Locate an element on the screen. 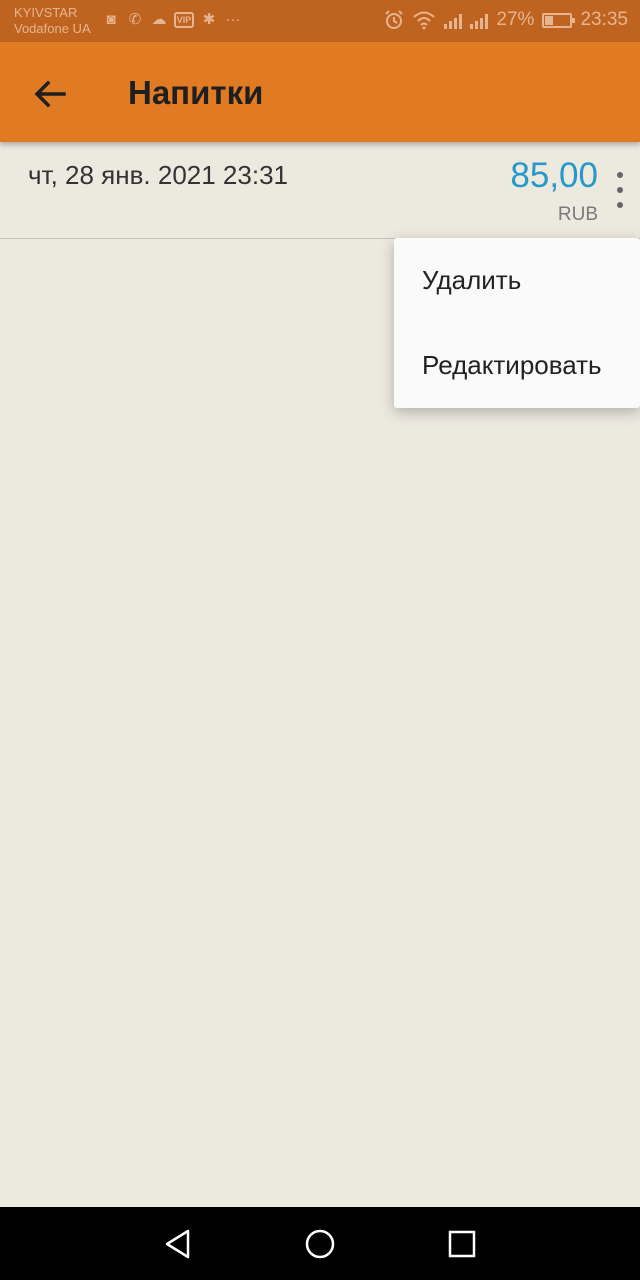  system-status: 27% 23:35 is located at coordinates (506, 20).